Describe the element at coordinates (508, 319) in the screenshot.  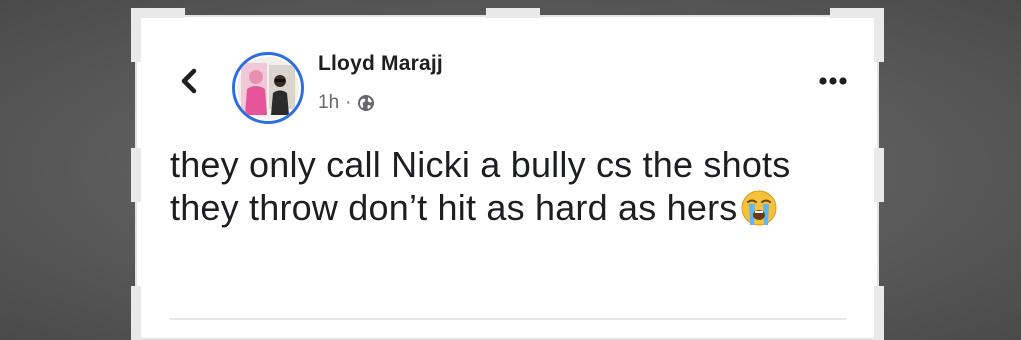
I see `divider` at that location.